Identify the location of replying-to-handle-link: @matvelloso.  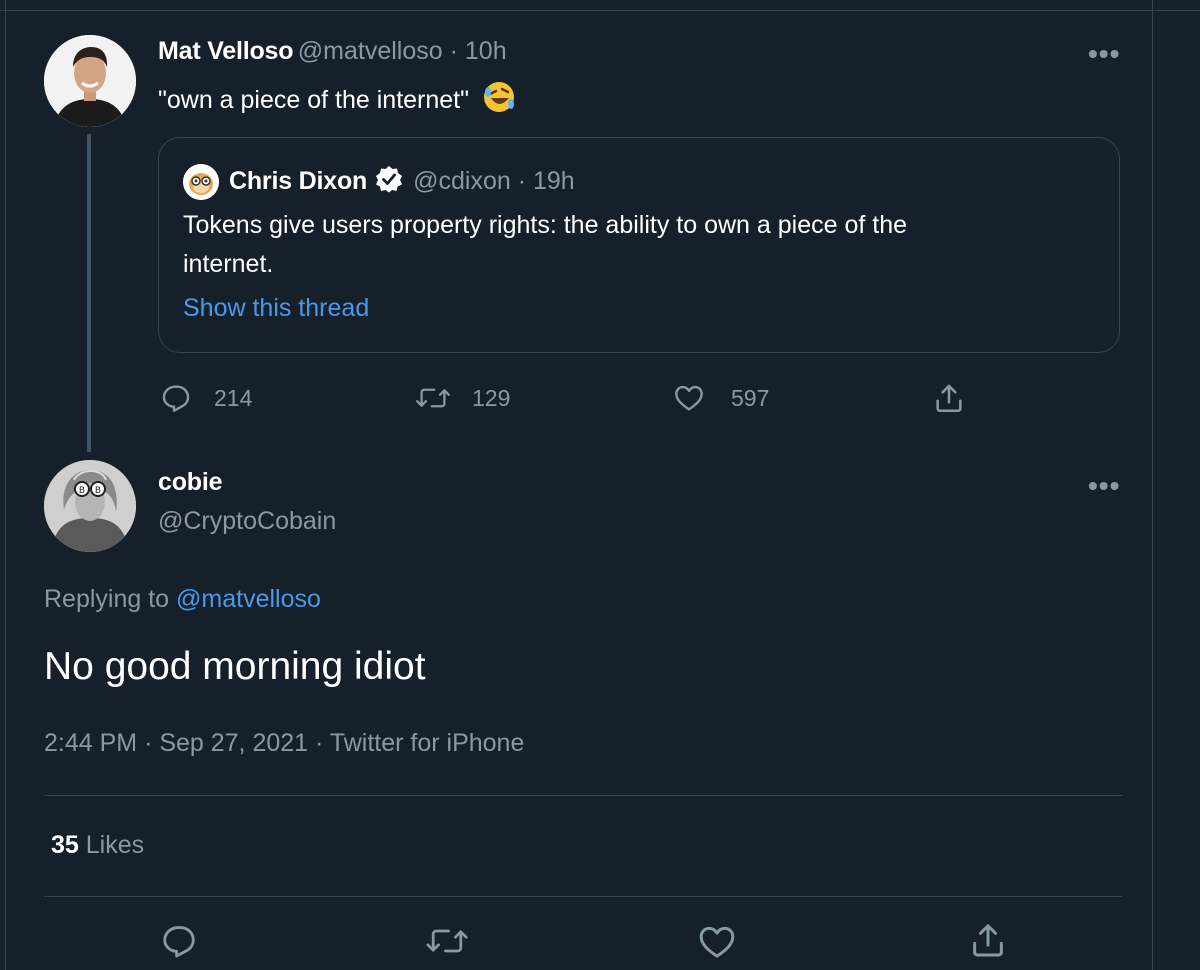
(248, 599).